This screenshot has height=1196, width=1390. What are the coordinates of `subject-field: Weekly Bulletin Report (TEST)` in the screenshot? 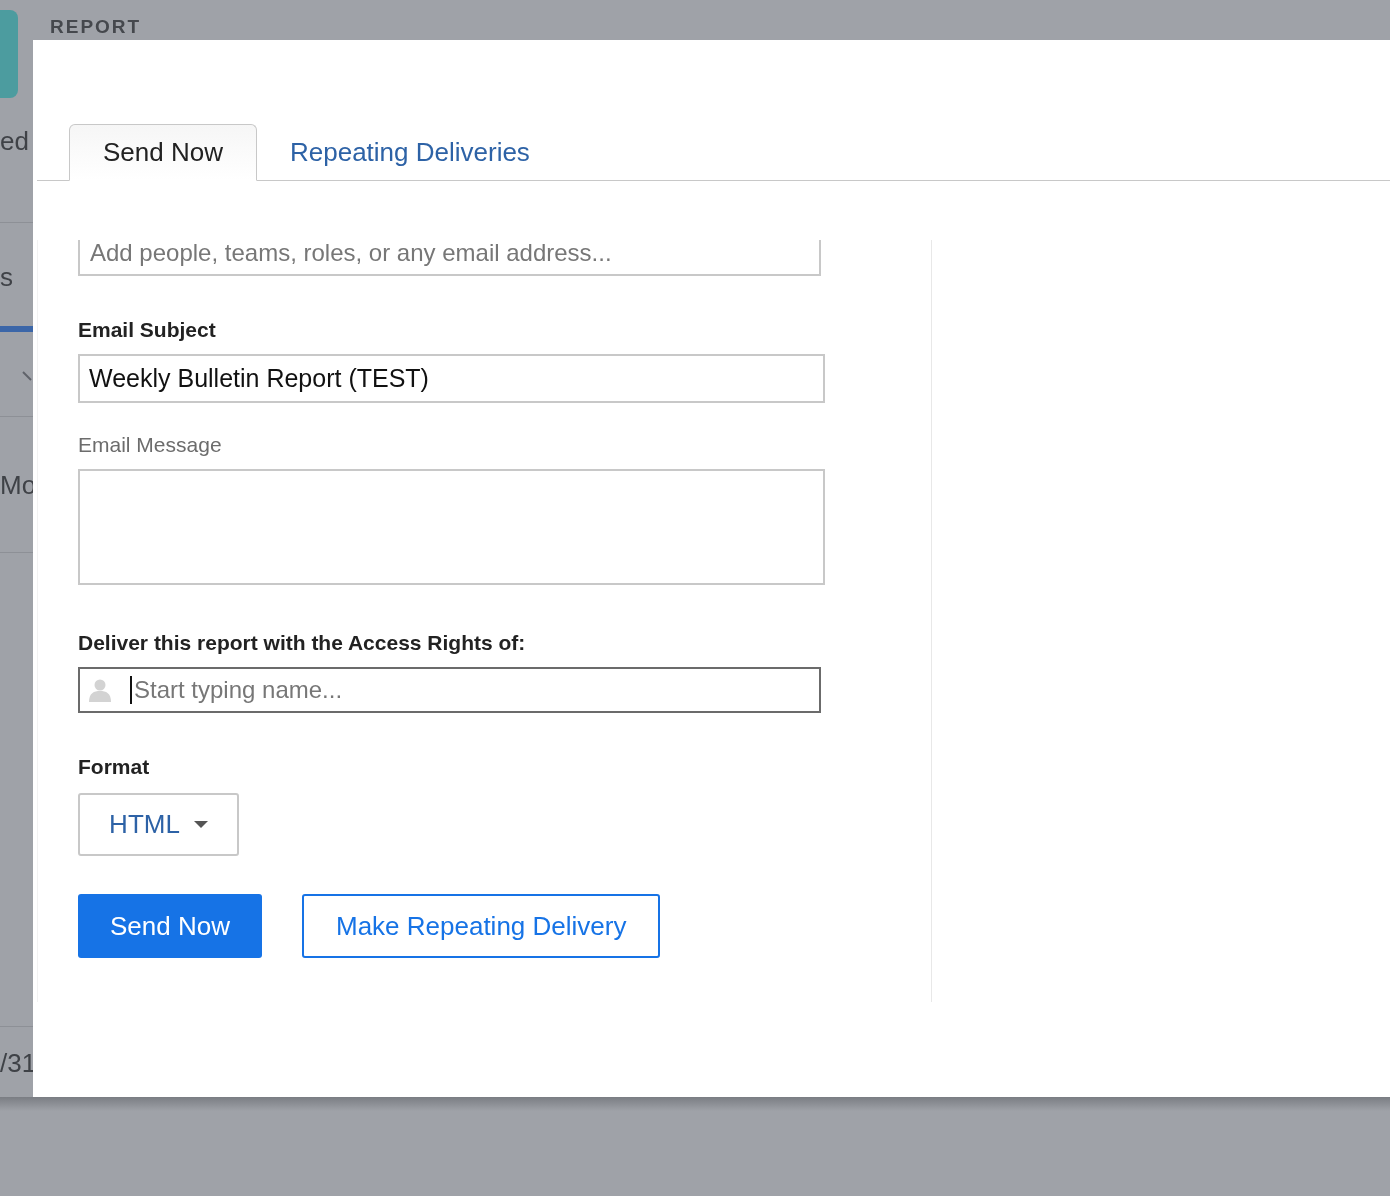 It's located at (451, 378).